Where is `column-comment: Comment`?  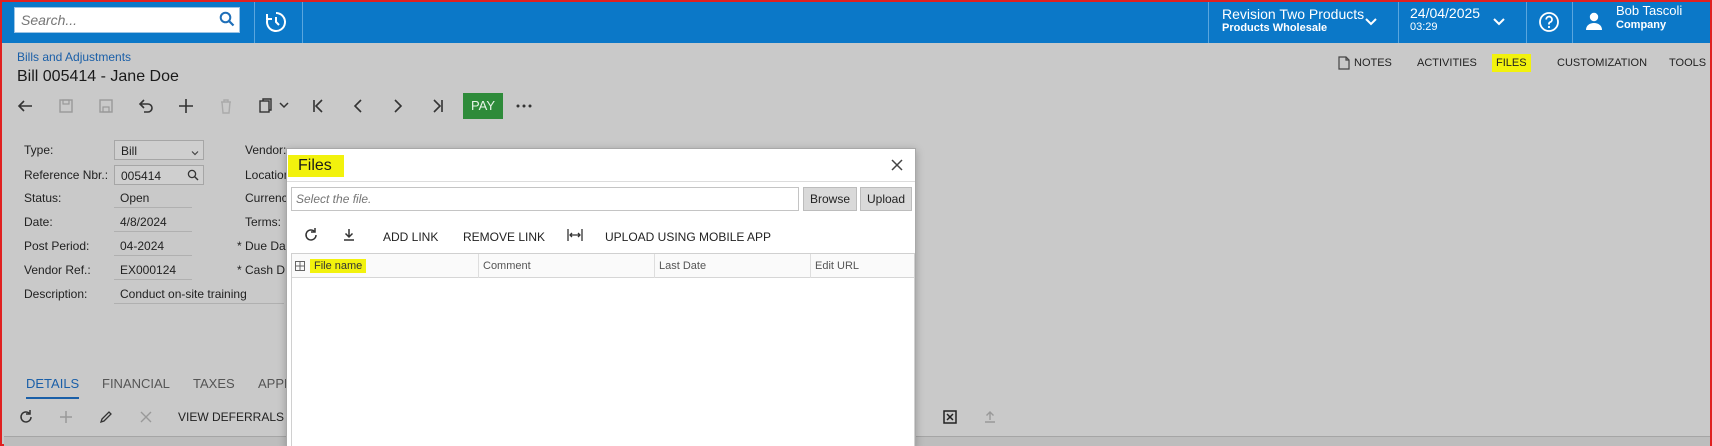 column-comment: Comment is located at coordinates (566, 266).